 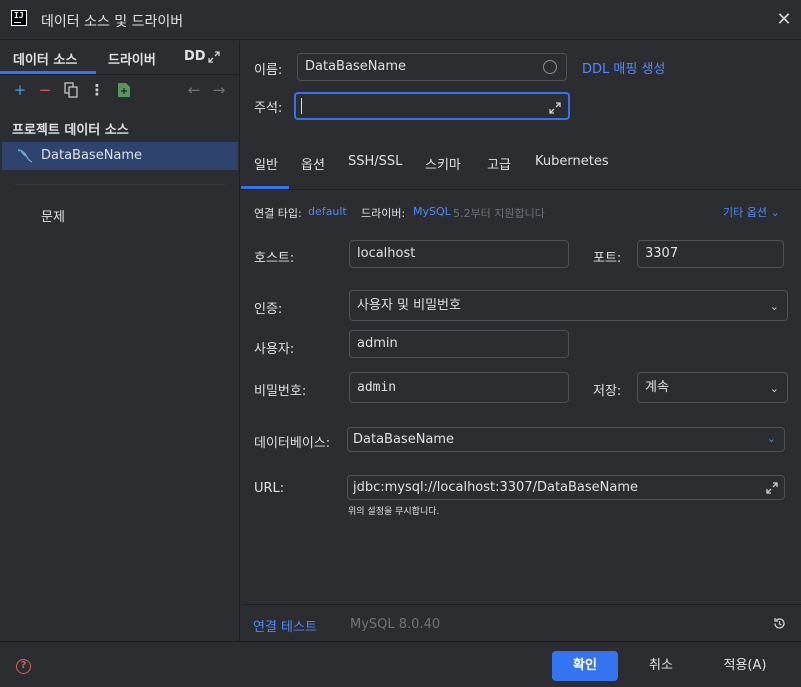 What do you see at coordinates (266, 163) in the screenshot?
I see `tab-general: 일반` at bounding box center [266, 163].